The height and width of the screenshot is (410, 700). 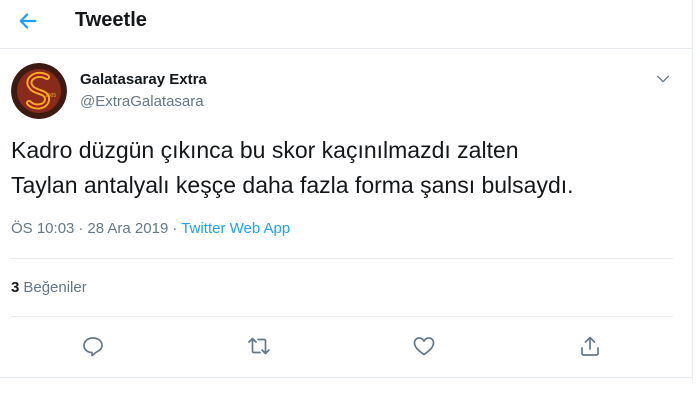 I want to click on like-button, so click(x=424, y=346).